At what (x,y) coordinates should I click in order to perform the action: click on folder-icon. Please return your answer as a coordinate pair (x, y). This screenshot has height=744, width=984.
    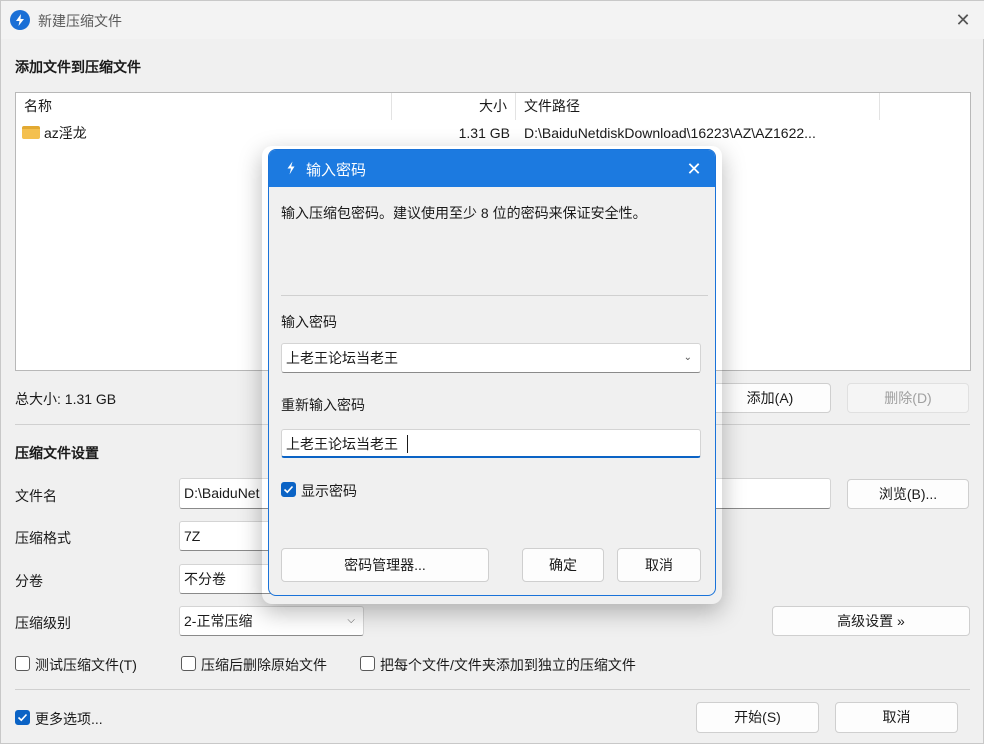
    Looking at the image, I should click on (31, 132).